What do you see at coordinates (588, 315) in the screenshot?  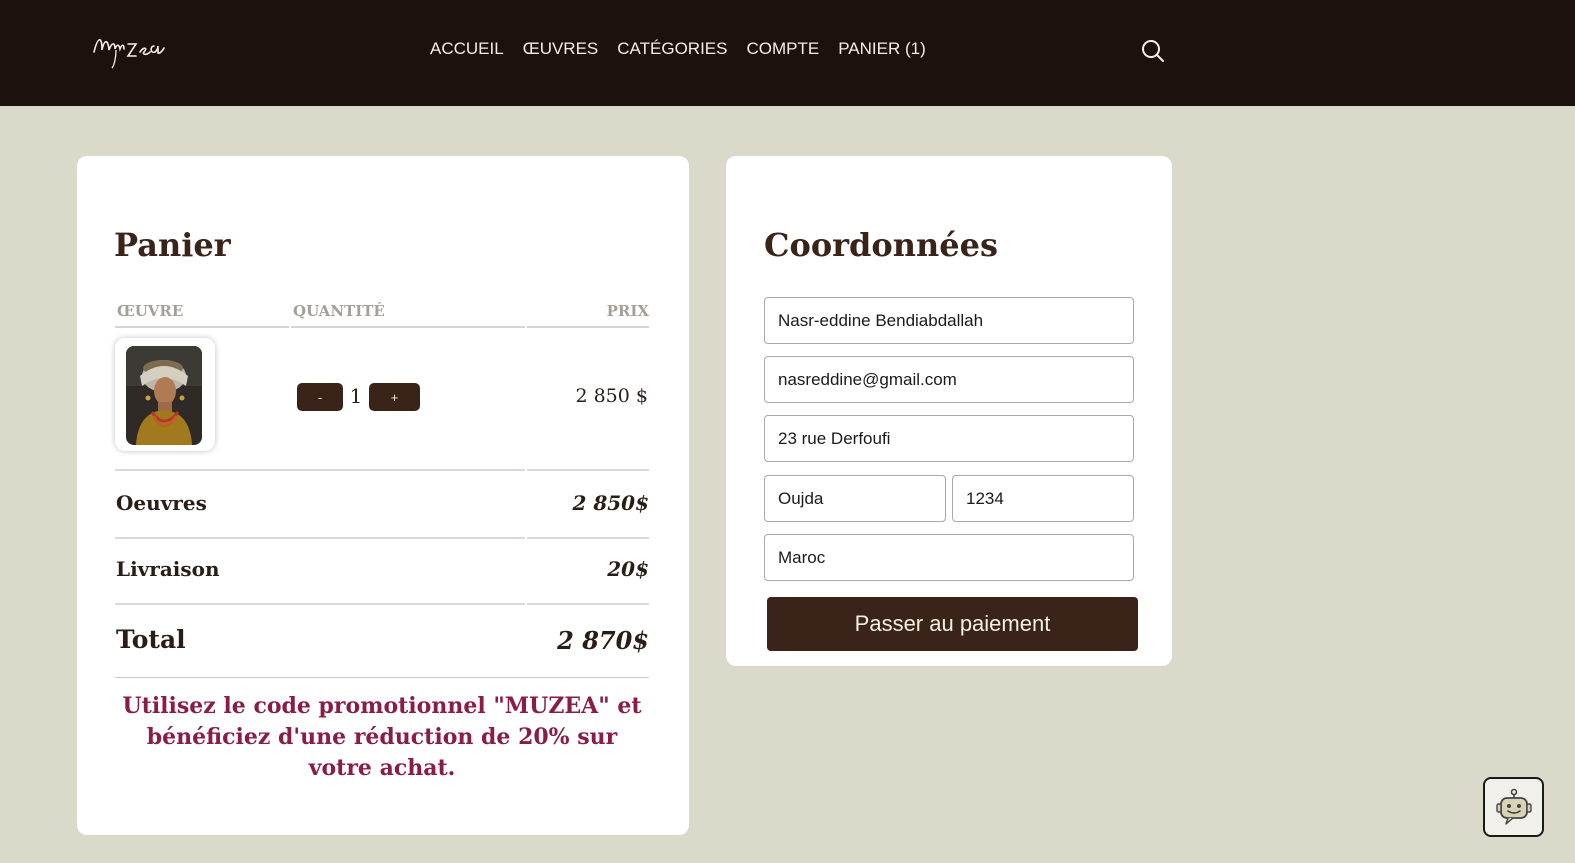 I see `column-header-prix: PRIX` at bounding box center [588, 315].